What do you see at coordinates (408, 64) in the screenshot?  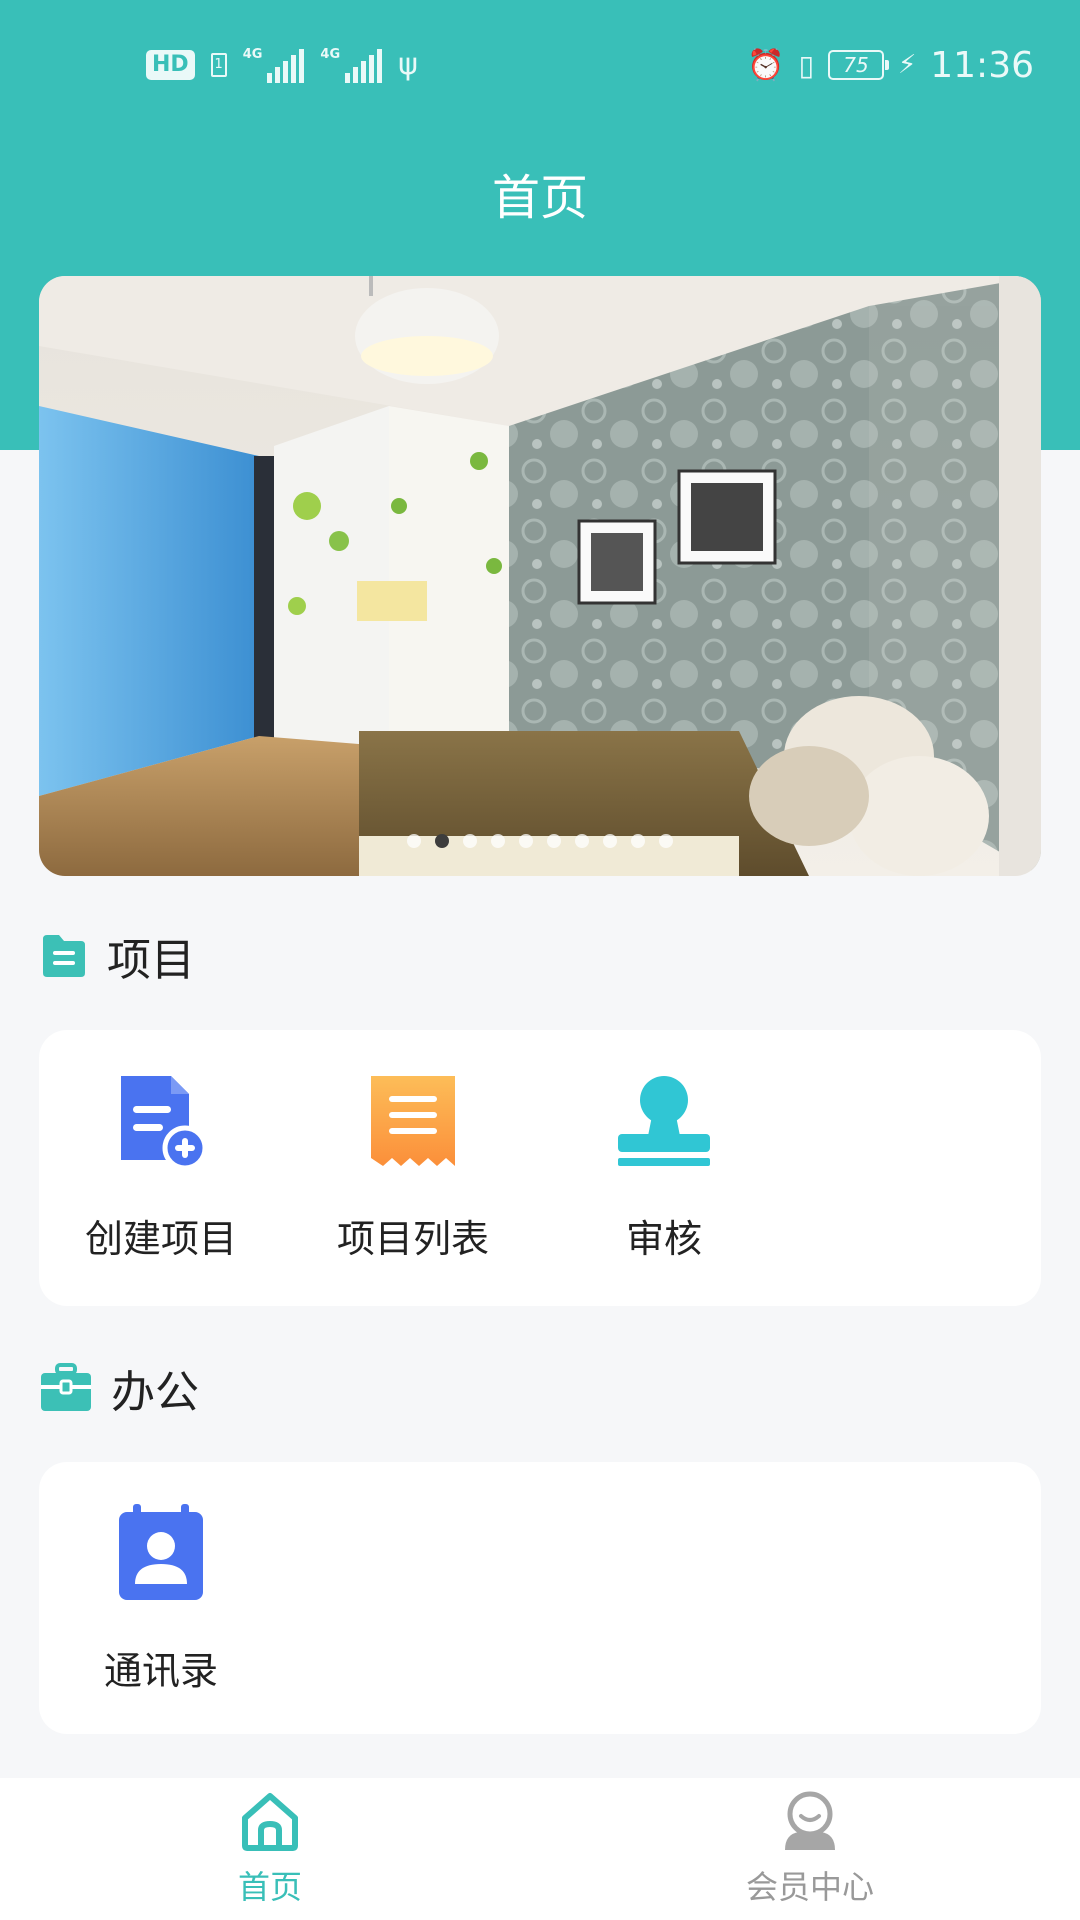 I see `usb-icon: ψ` at bounding box center [408, 64].